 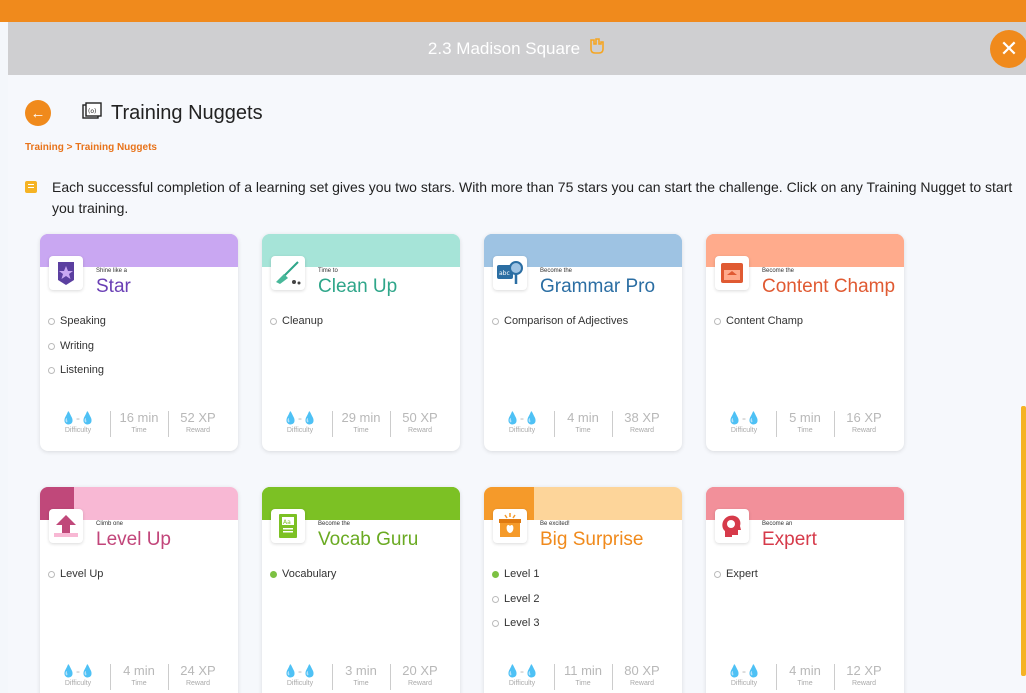 I want to click on learning-set-list: Comparison of Adjectives, so click(x=560, y=327).